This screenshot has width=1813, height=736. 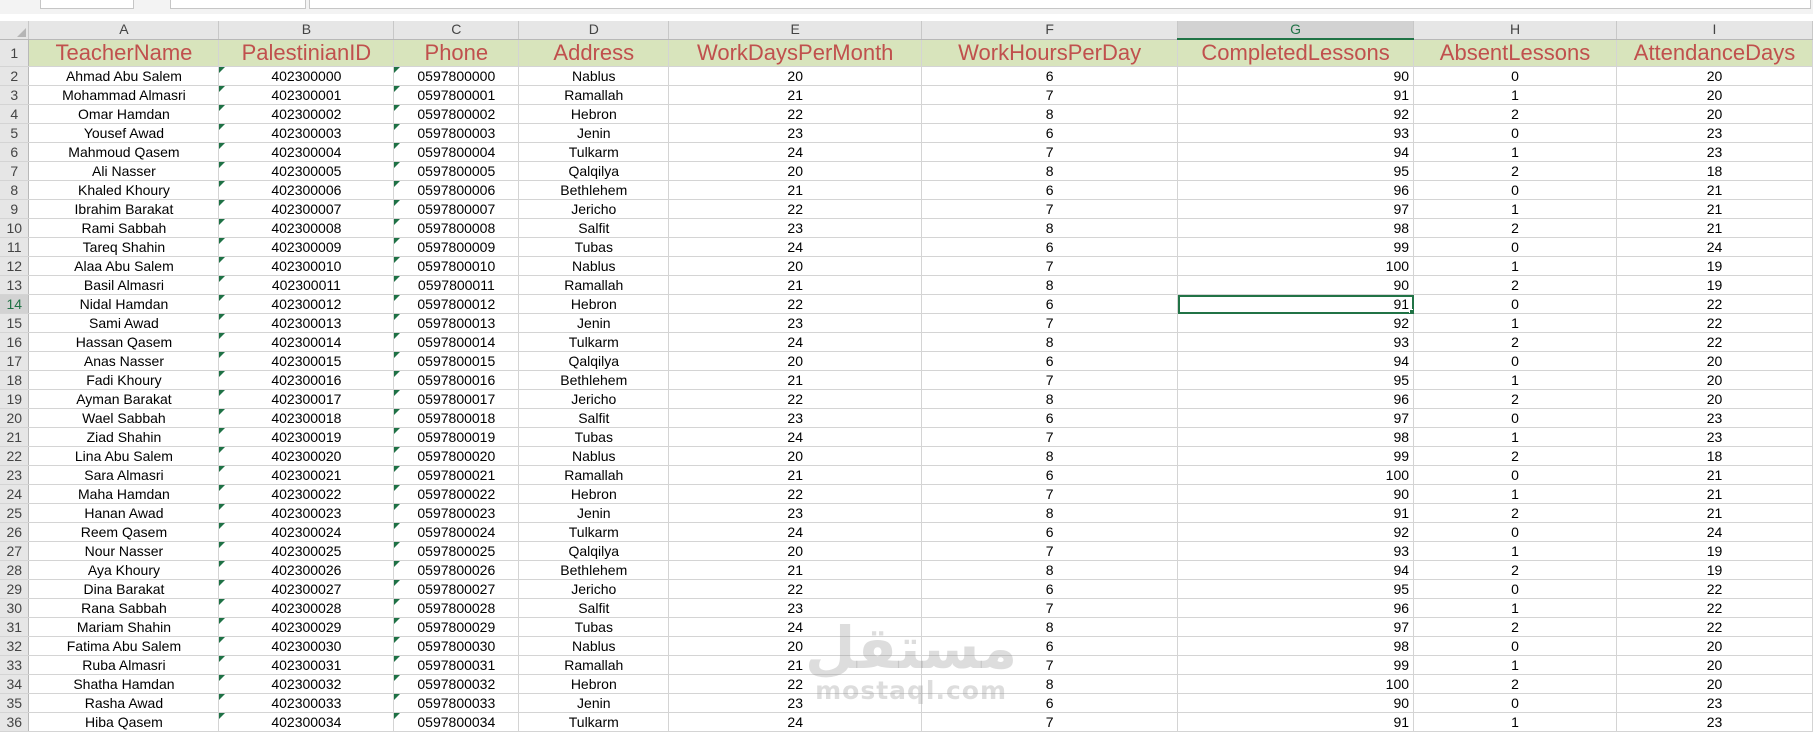 What do you see at coordinates (456, 684) in the screenshot?
I see `phone-cell: 0597800032` at bounding box center [456, 684].